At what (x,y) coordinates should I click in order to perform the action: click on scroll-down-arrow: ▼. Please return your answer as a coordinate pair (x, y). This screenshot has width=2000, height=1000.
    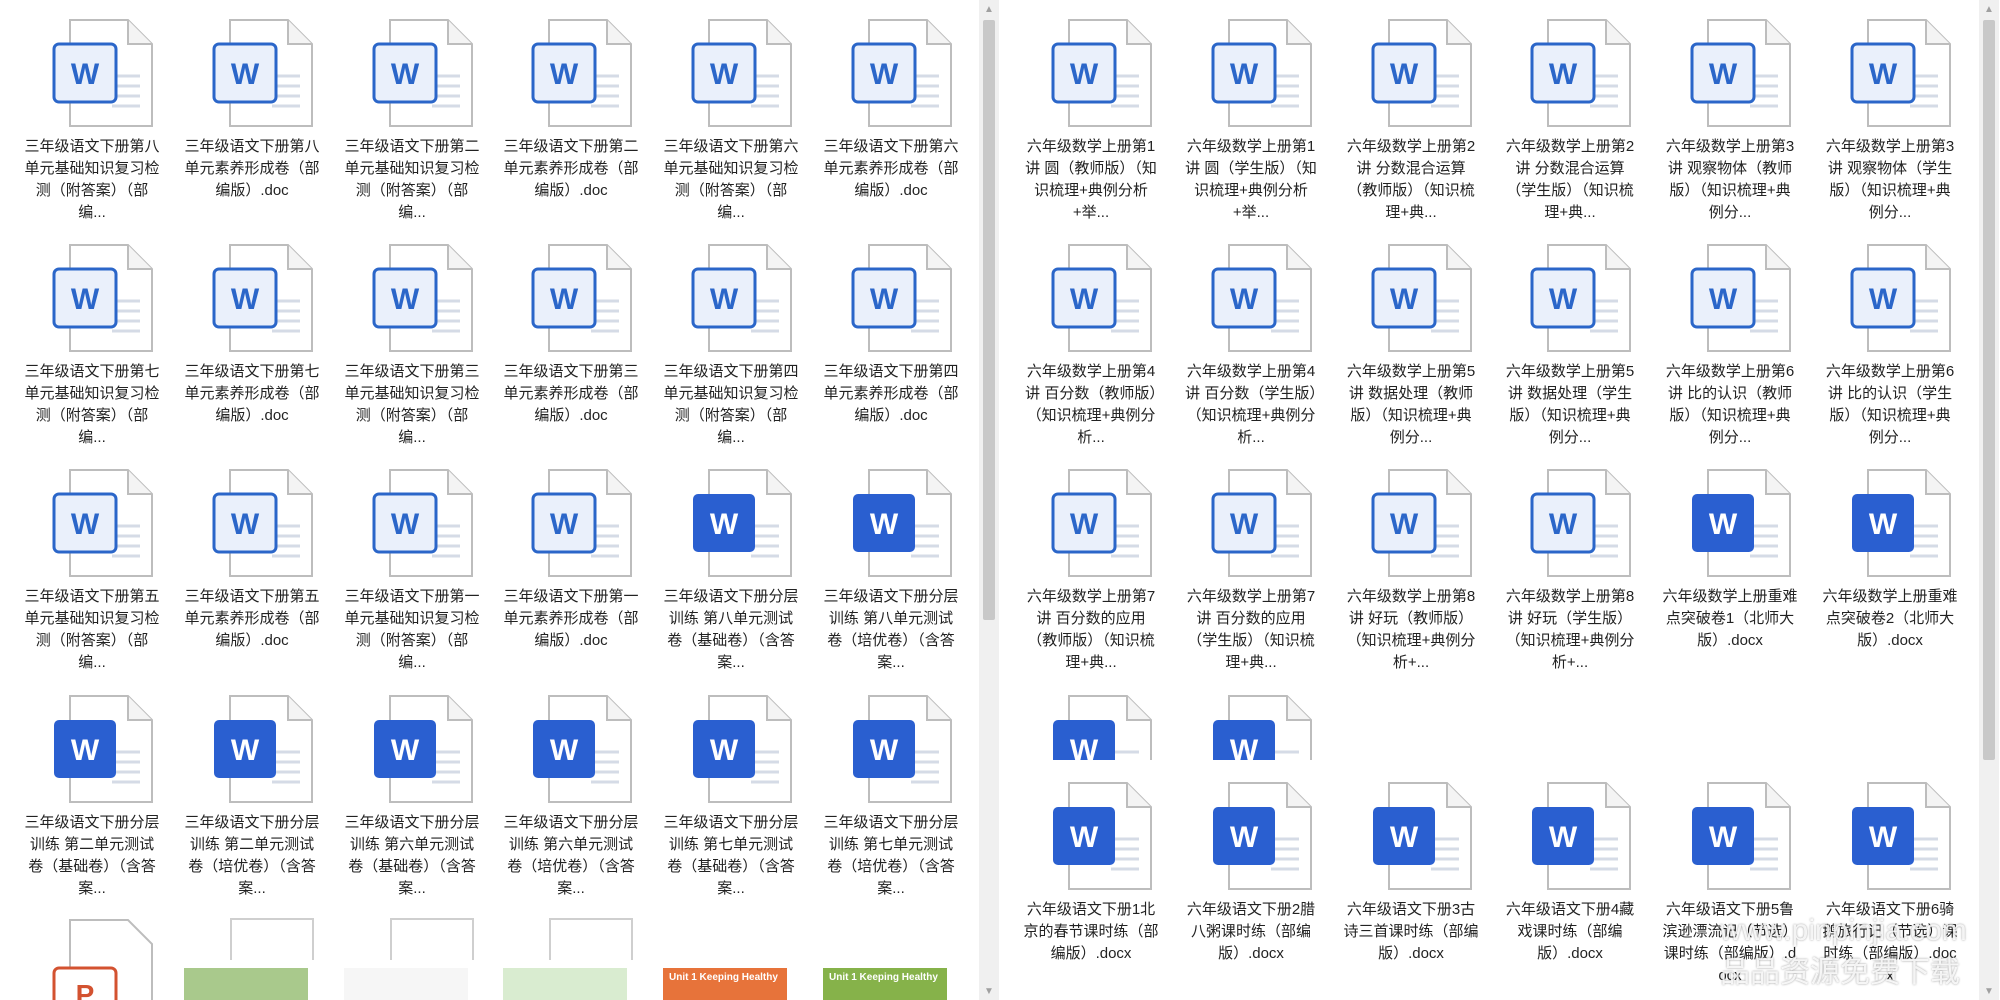
    Looking at the image, I should click on (989, 991).